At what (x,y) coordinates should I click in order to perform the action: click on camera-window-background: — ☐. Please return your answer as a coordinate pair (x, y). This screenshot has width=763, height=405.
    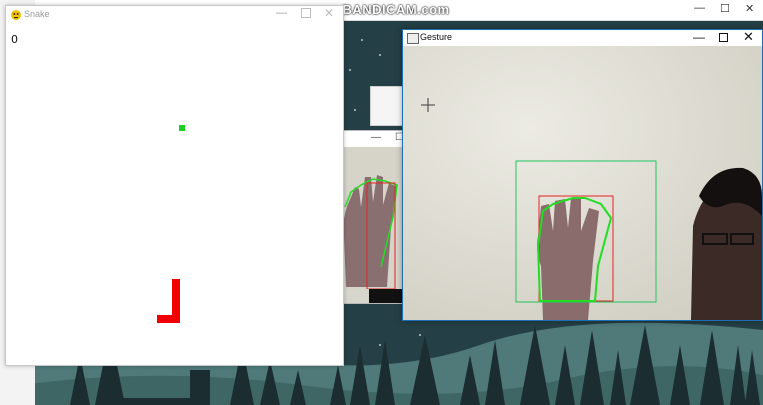
    Looking at the image, I should click on (373, 217).